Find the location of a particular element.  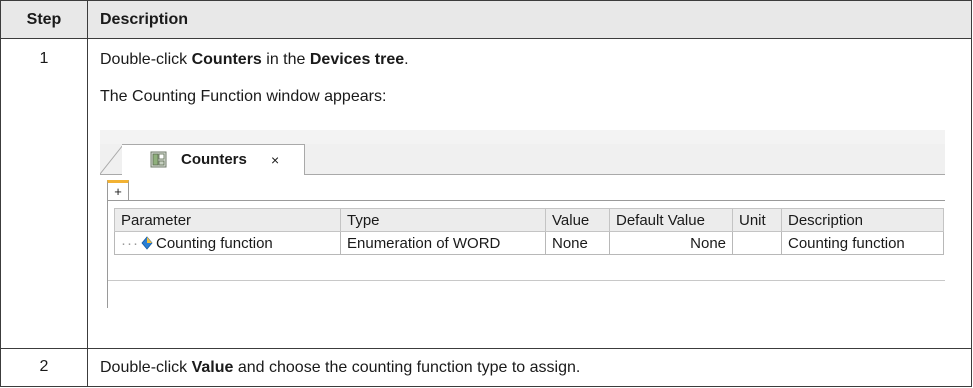

tab-label: Counters is located at coordinates (214, 159).